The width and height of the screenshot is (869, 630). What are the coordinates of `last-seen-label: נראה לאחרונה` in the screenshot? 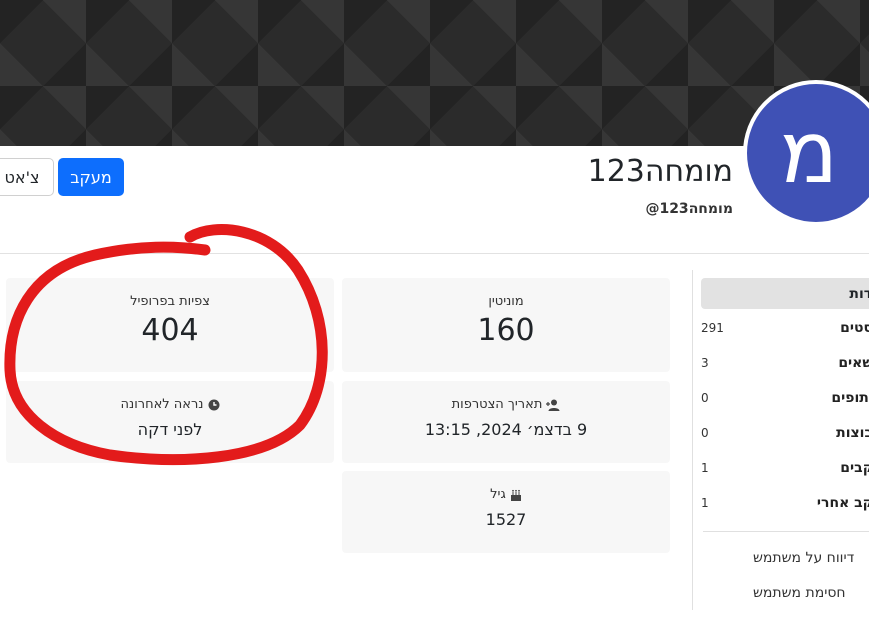 It's located at (162, 404).